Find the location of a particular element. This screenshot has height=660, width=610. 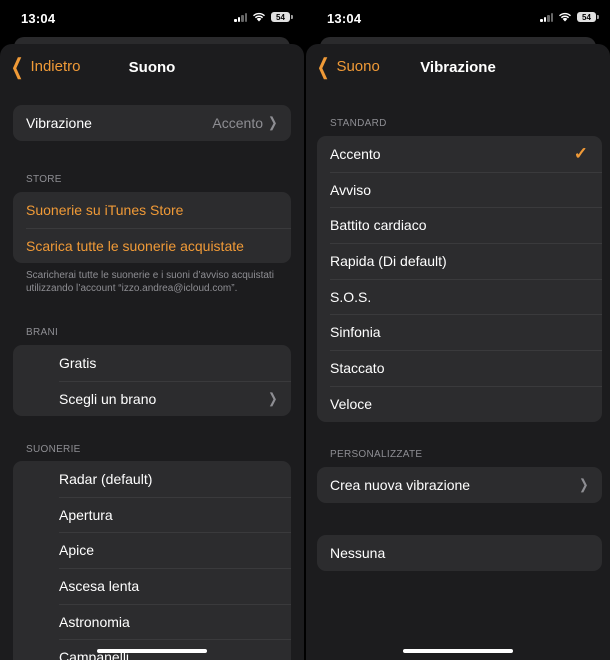

ringtones-header: SUONERIE is located at coordinates (53, 449).